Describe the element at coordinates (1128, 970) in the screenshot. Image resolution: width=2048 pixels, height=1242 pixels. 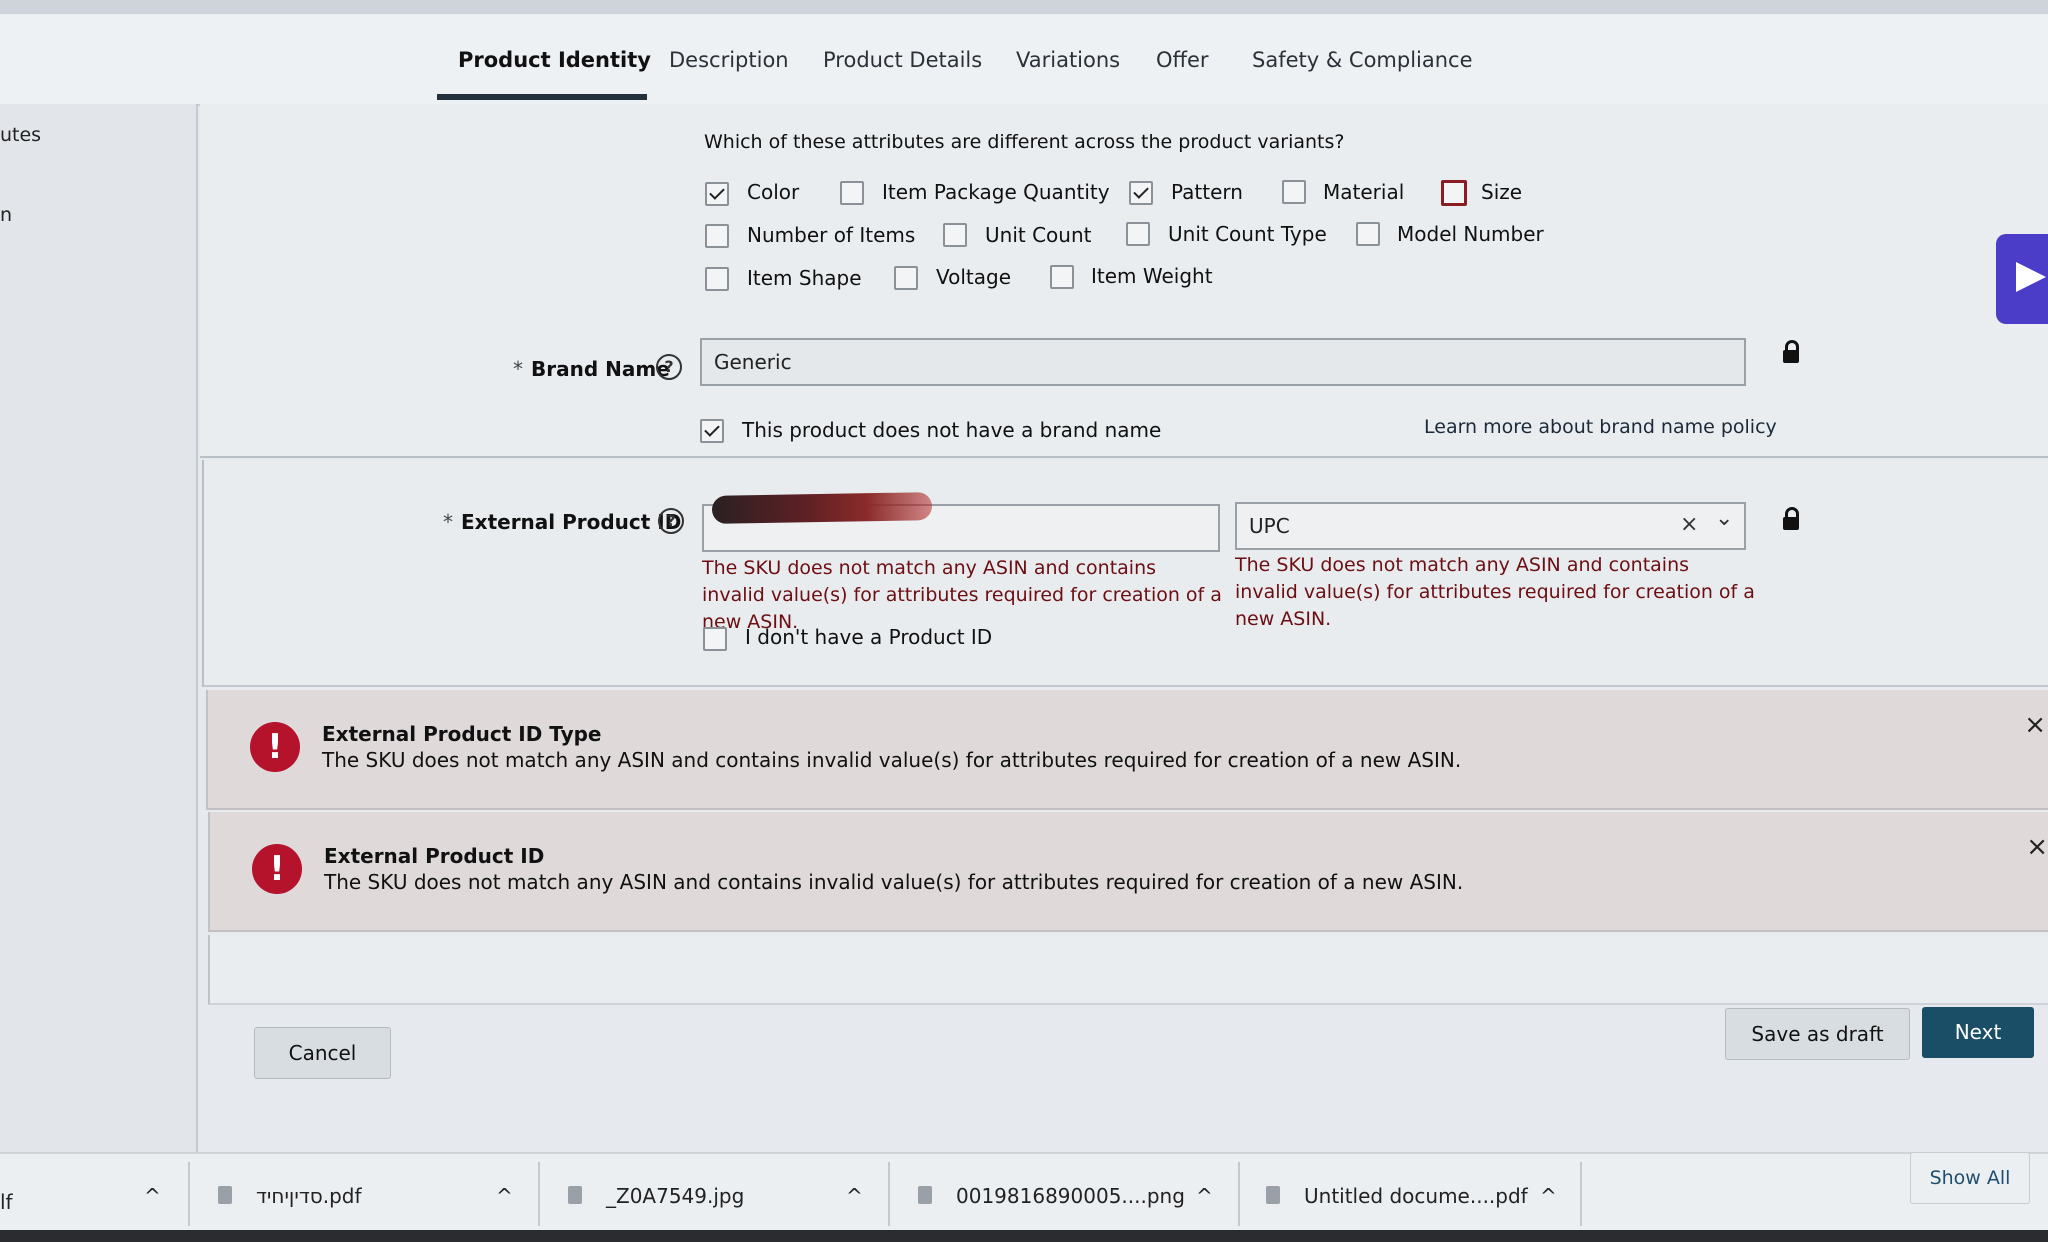
I see `form-footer-spacer` at that location.